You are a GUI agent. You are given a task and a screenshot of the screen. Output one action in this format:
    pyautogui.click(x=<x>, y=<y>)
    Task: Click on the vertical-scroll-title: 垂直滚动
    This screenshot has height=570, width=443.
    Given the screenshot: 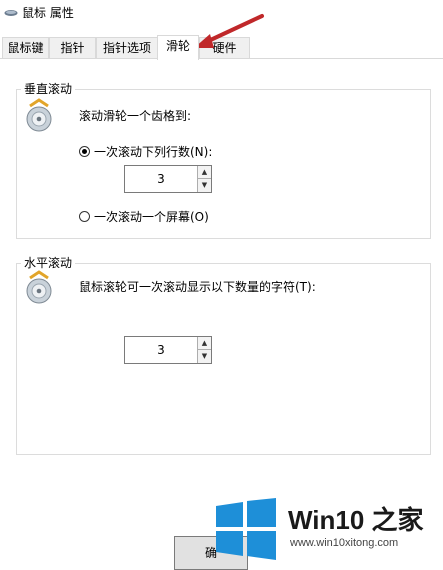 What is the action you would take?
    pyautogui.click(x=48, y=88)
    